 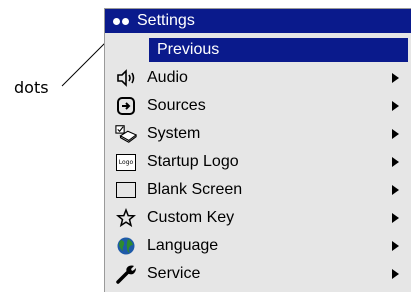 What do you see at coordinates (126, 106) in the screenshot?
I see `source-icon` at bounding box center [126, 106].